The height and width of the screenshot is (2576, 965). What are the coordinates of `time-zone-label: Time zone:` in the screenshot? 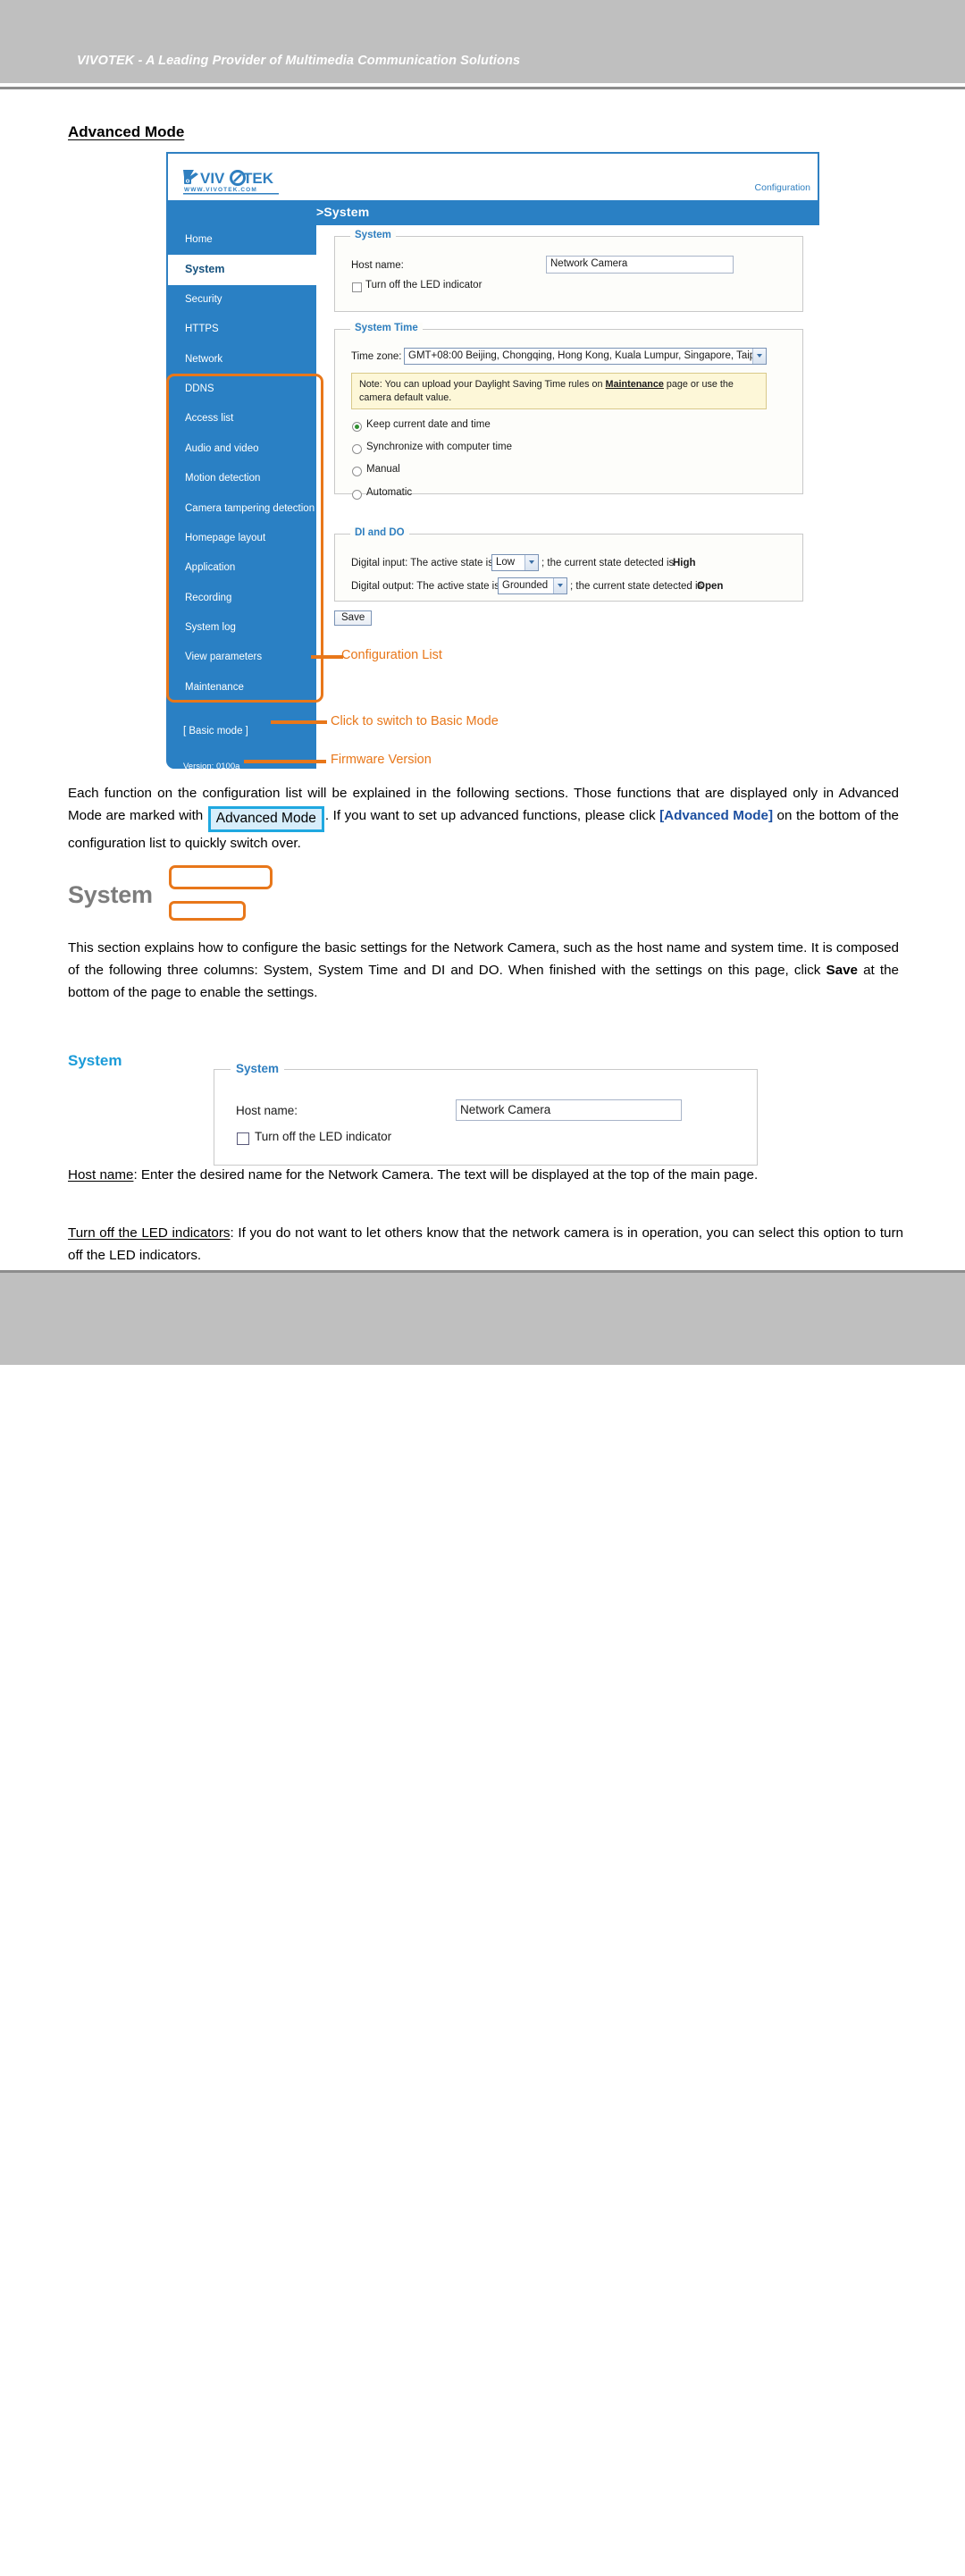 It's located at (376, 357).